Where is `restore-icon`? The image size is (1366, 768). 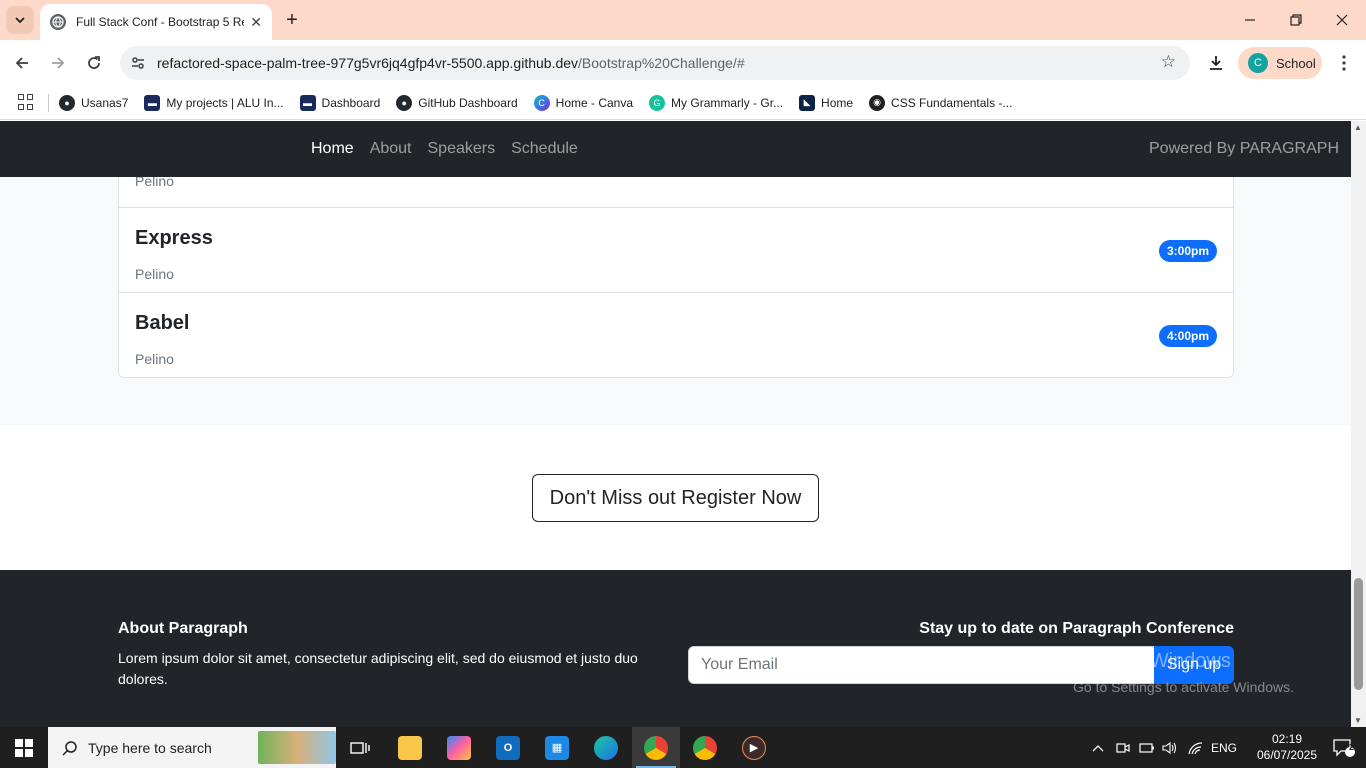 restore-icon is located at coordinates (1296, 20).